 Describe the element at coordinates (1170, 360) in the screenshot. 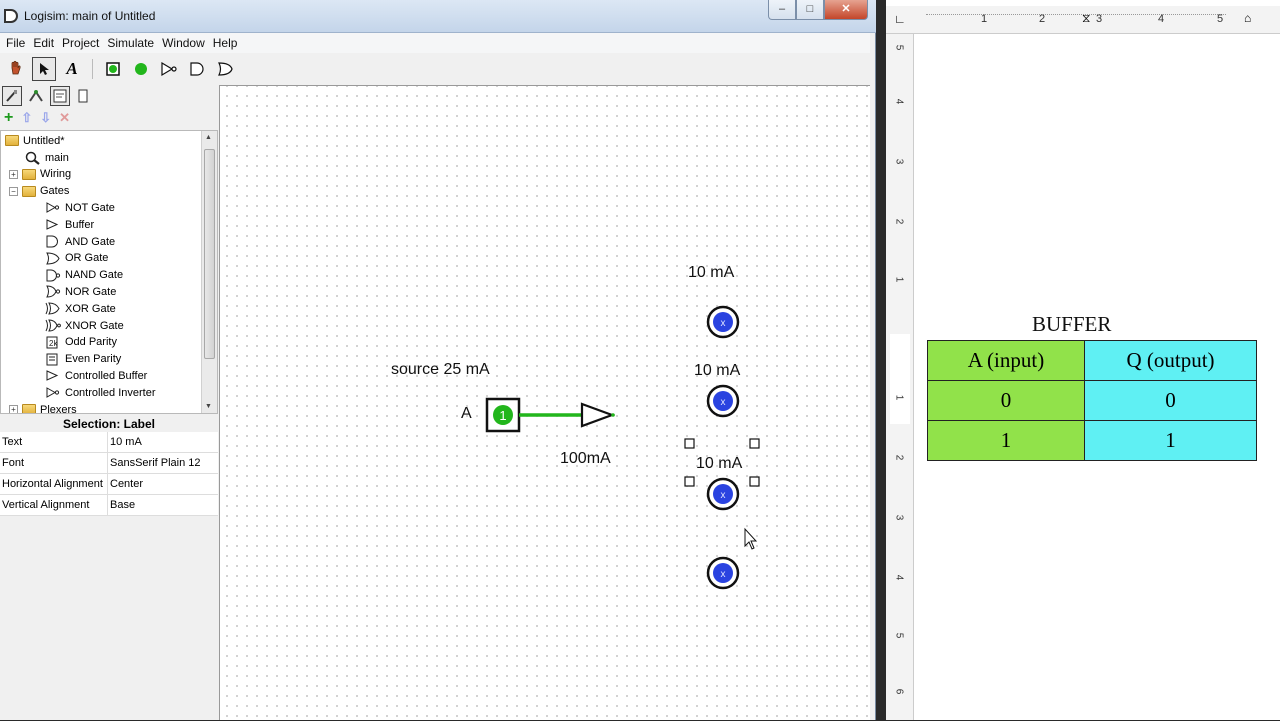

I see `header-output: Q (output)` at that location.